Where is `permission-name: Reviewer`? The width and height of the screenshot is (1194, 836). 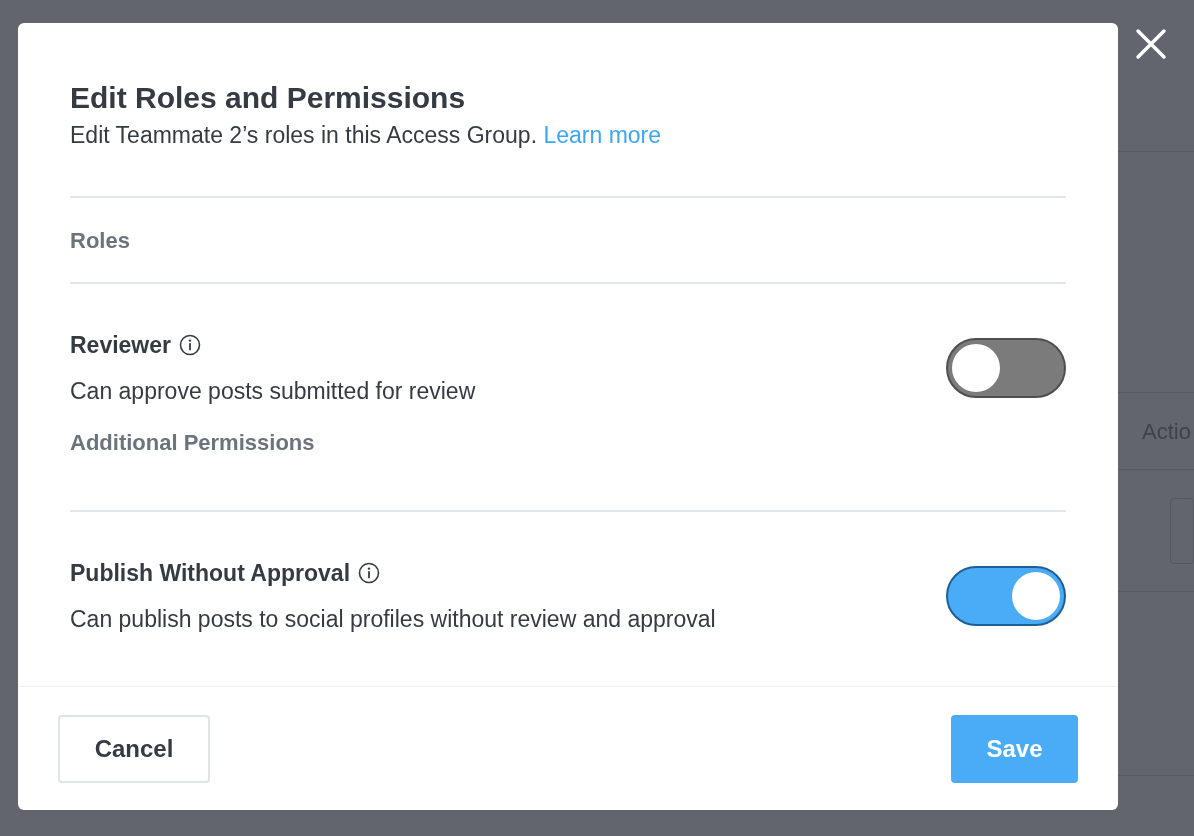 permission-name: Reviewer is located at coordinates (120, 345).